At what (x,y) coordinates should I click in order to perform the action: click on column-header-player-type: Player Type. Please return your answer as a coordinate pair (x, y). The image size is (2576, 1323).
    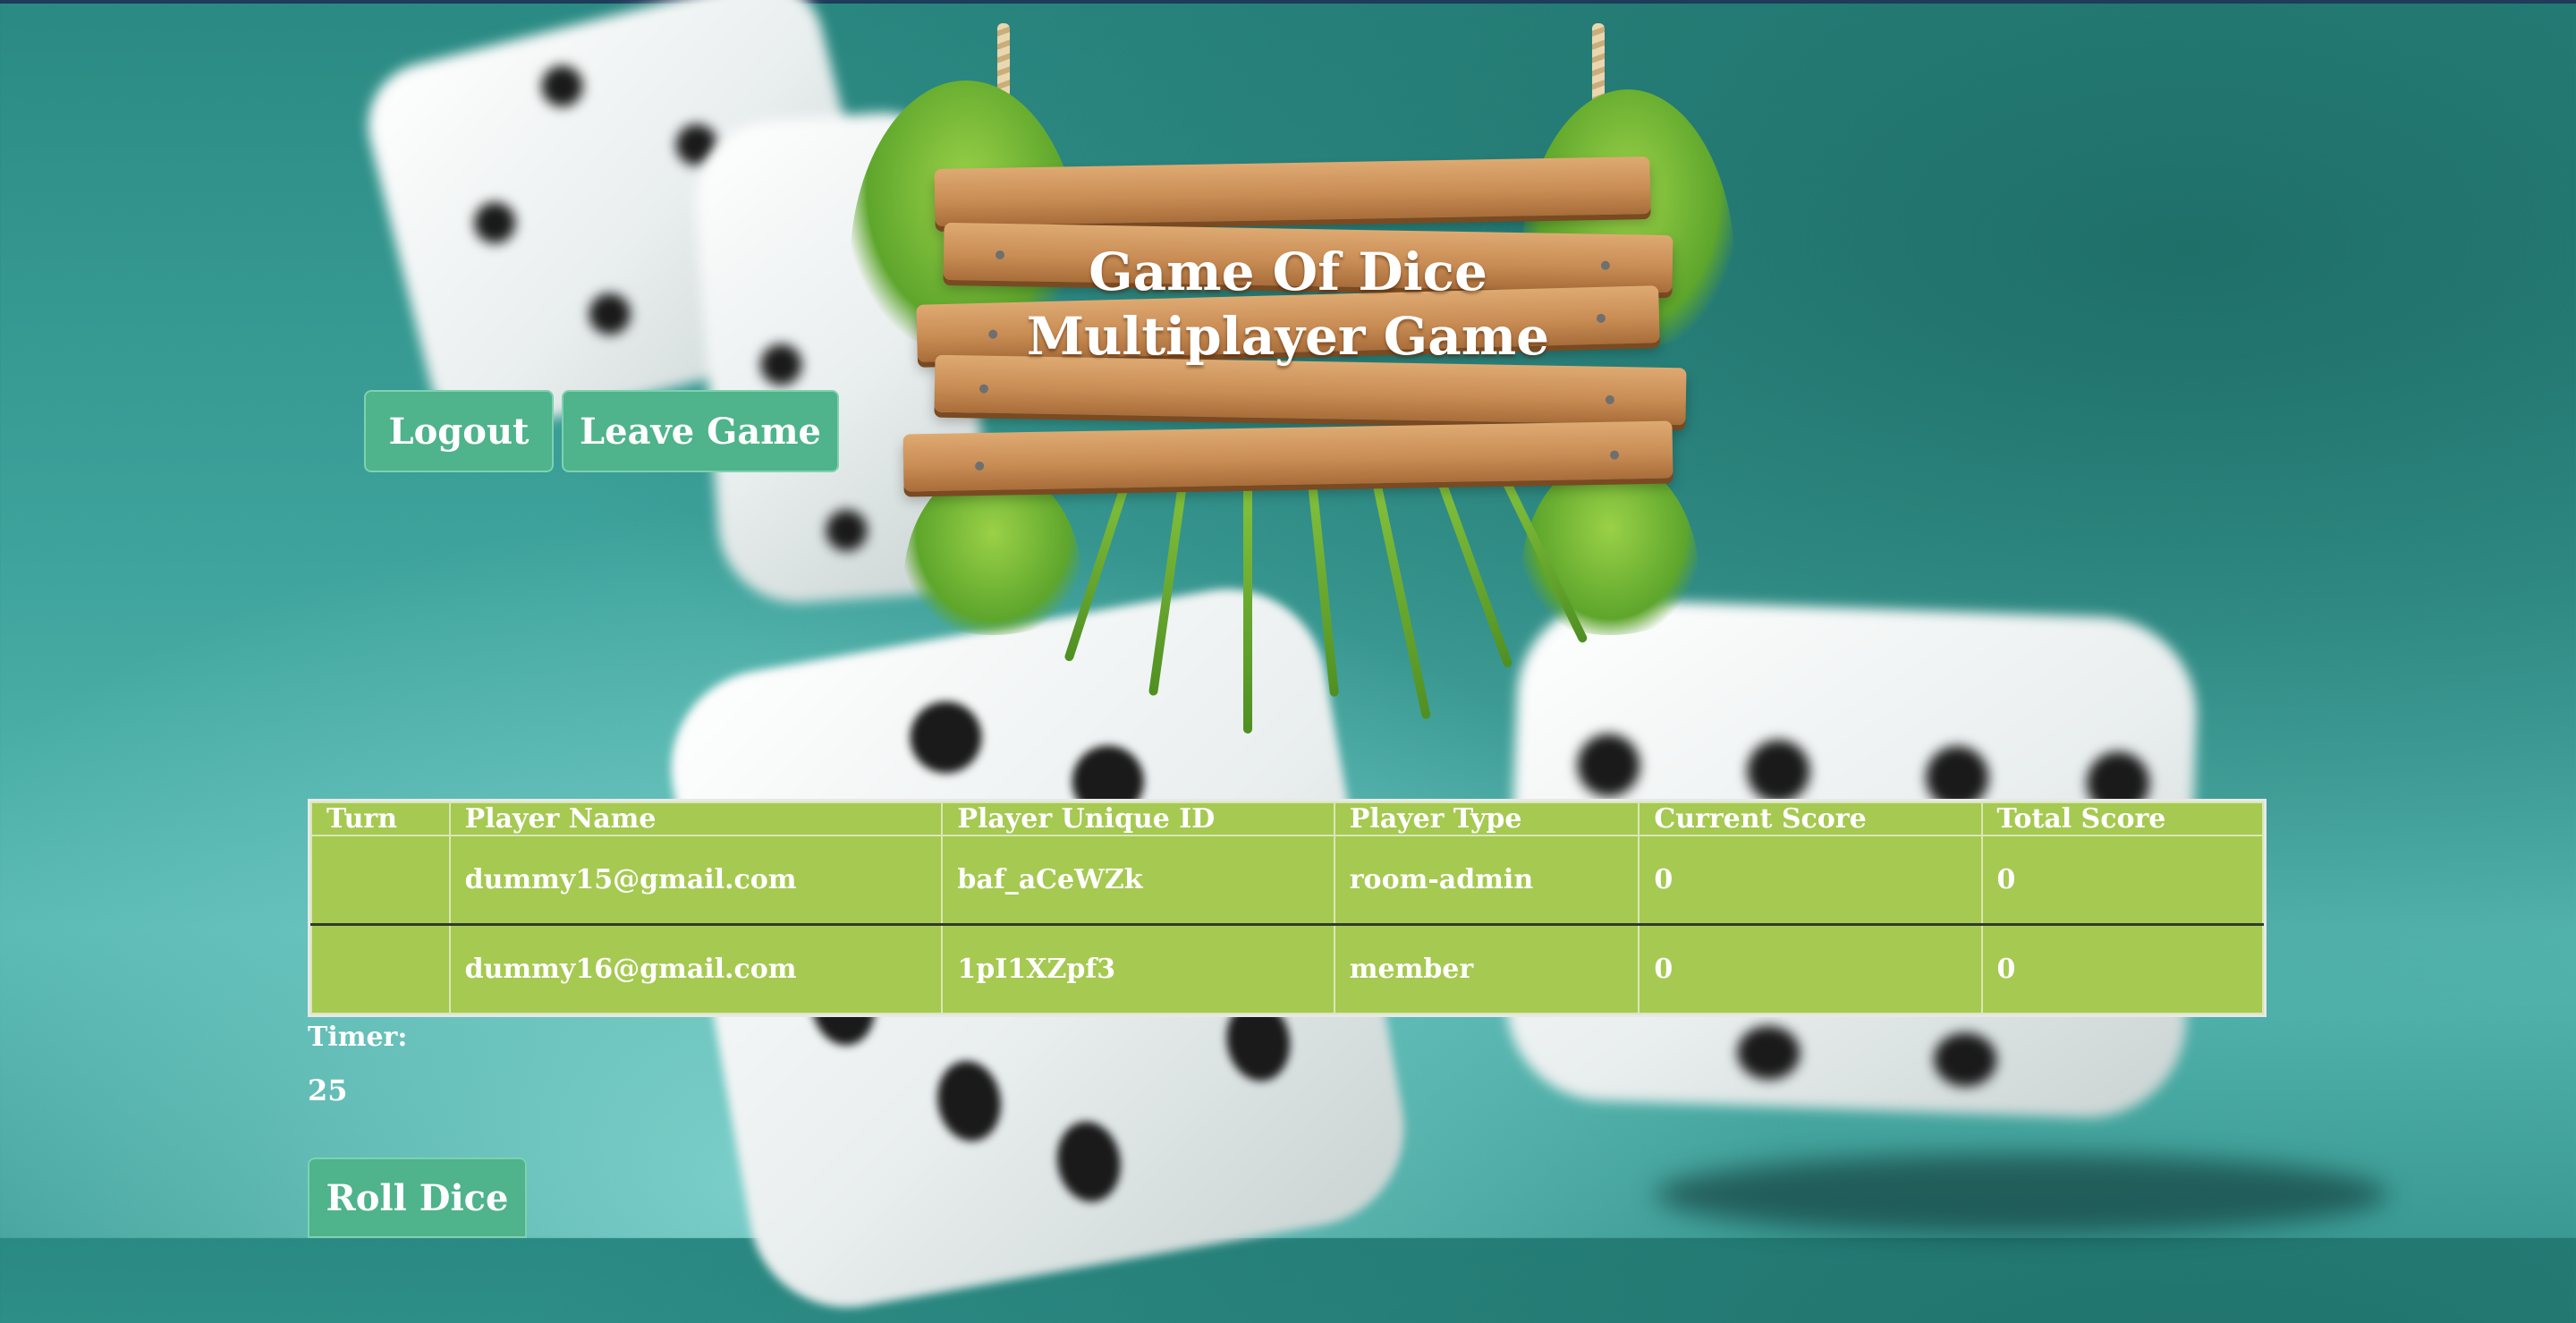
    Looking at the image, I should click on (1486, 818).